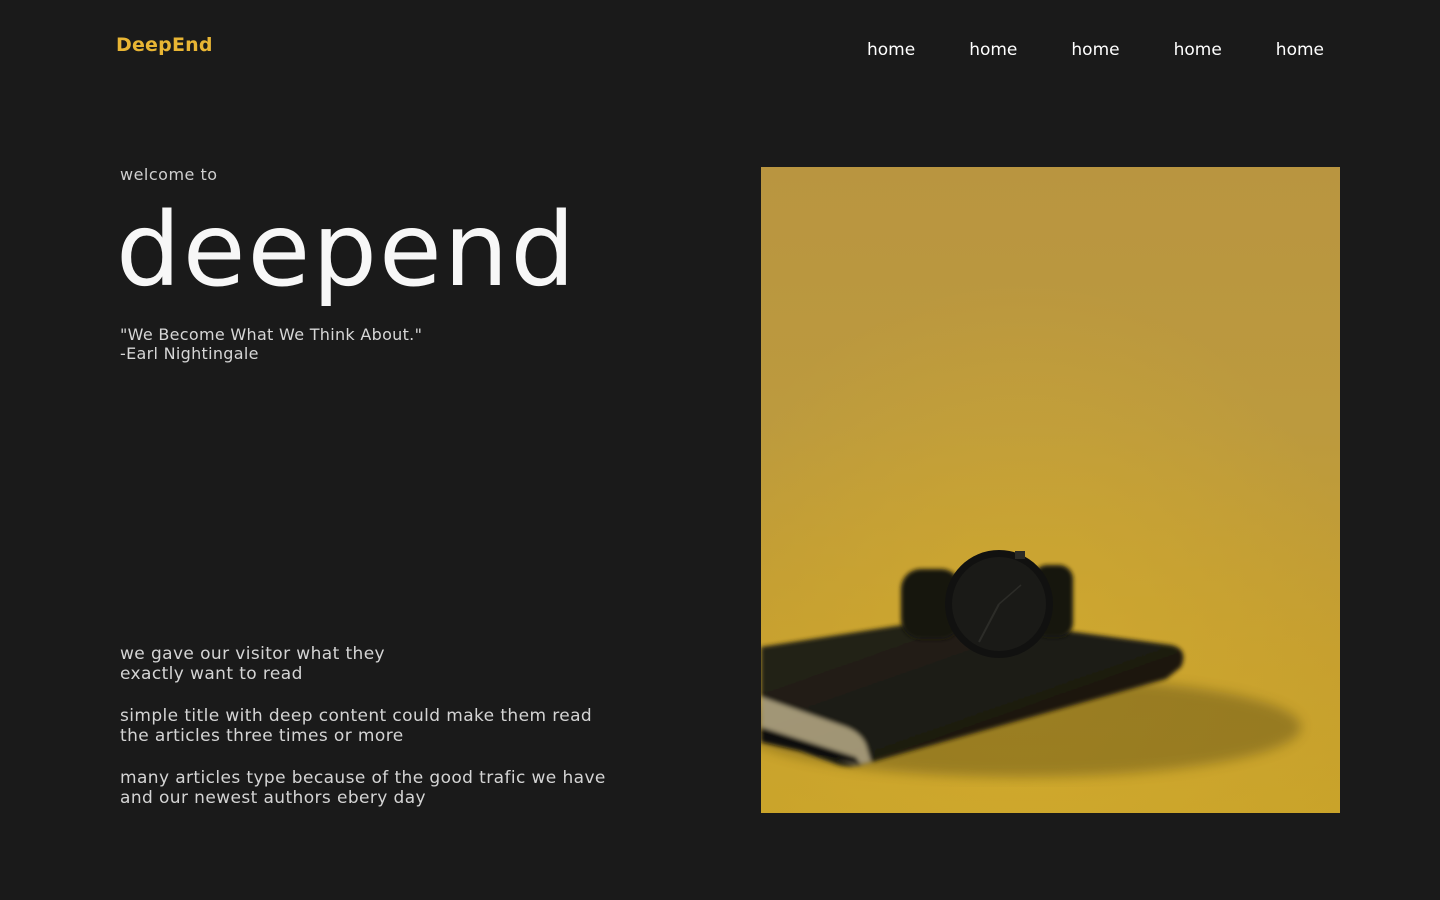 Image resolution: width=1440 pixels, height=900 pixels. I want to click on nav-link-home-3: home, so click(1095, 50).